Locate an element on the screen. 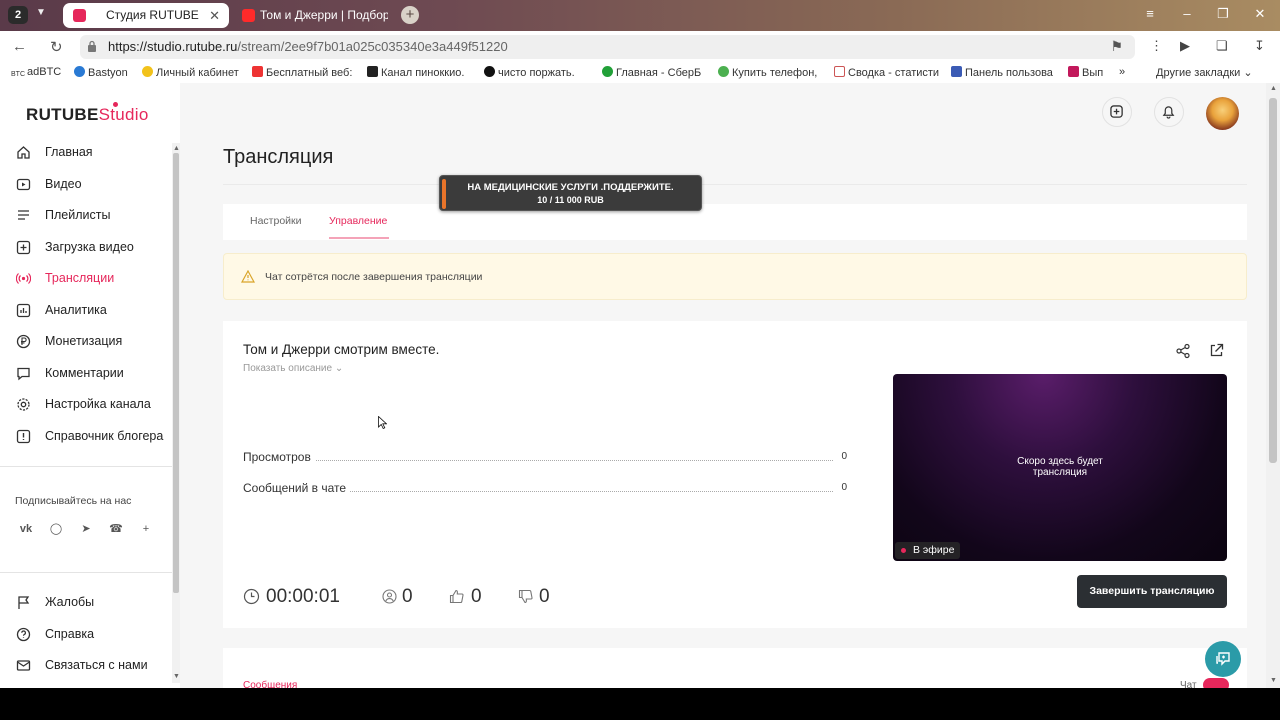 This screenshot has height=720, width=1280. page-scrollbar: ▲ ▼ is located at coordinates (1273, 385).